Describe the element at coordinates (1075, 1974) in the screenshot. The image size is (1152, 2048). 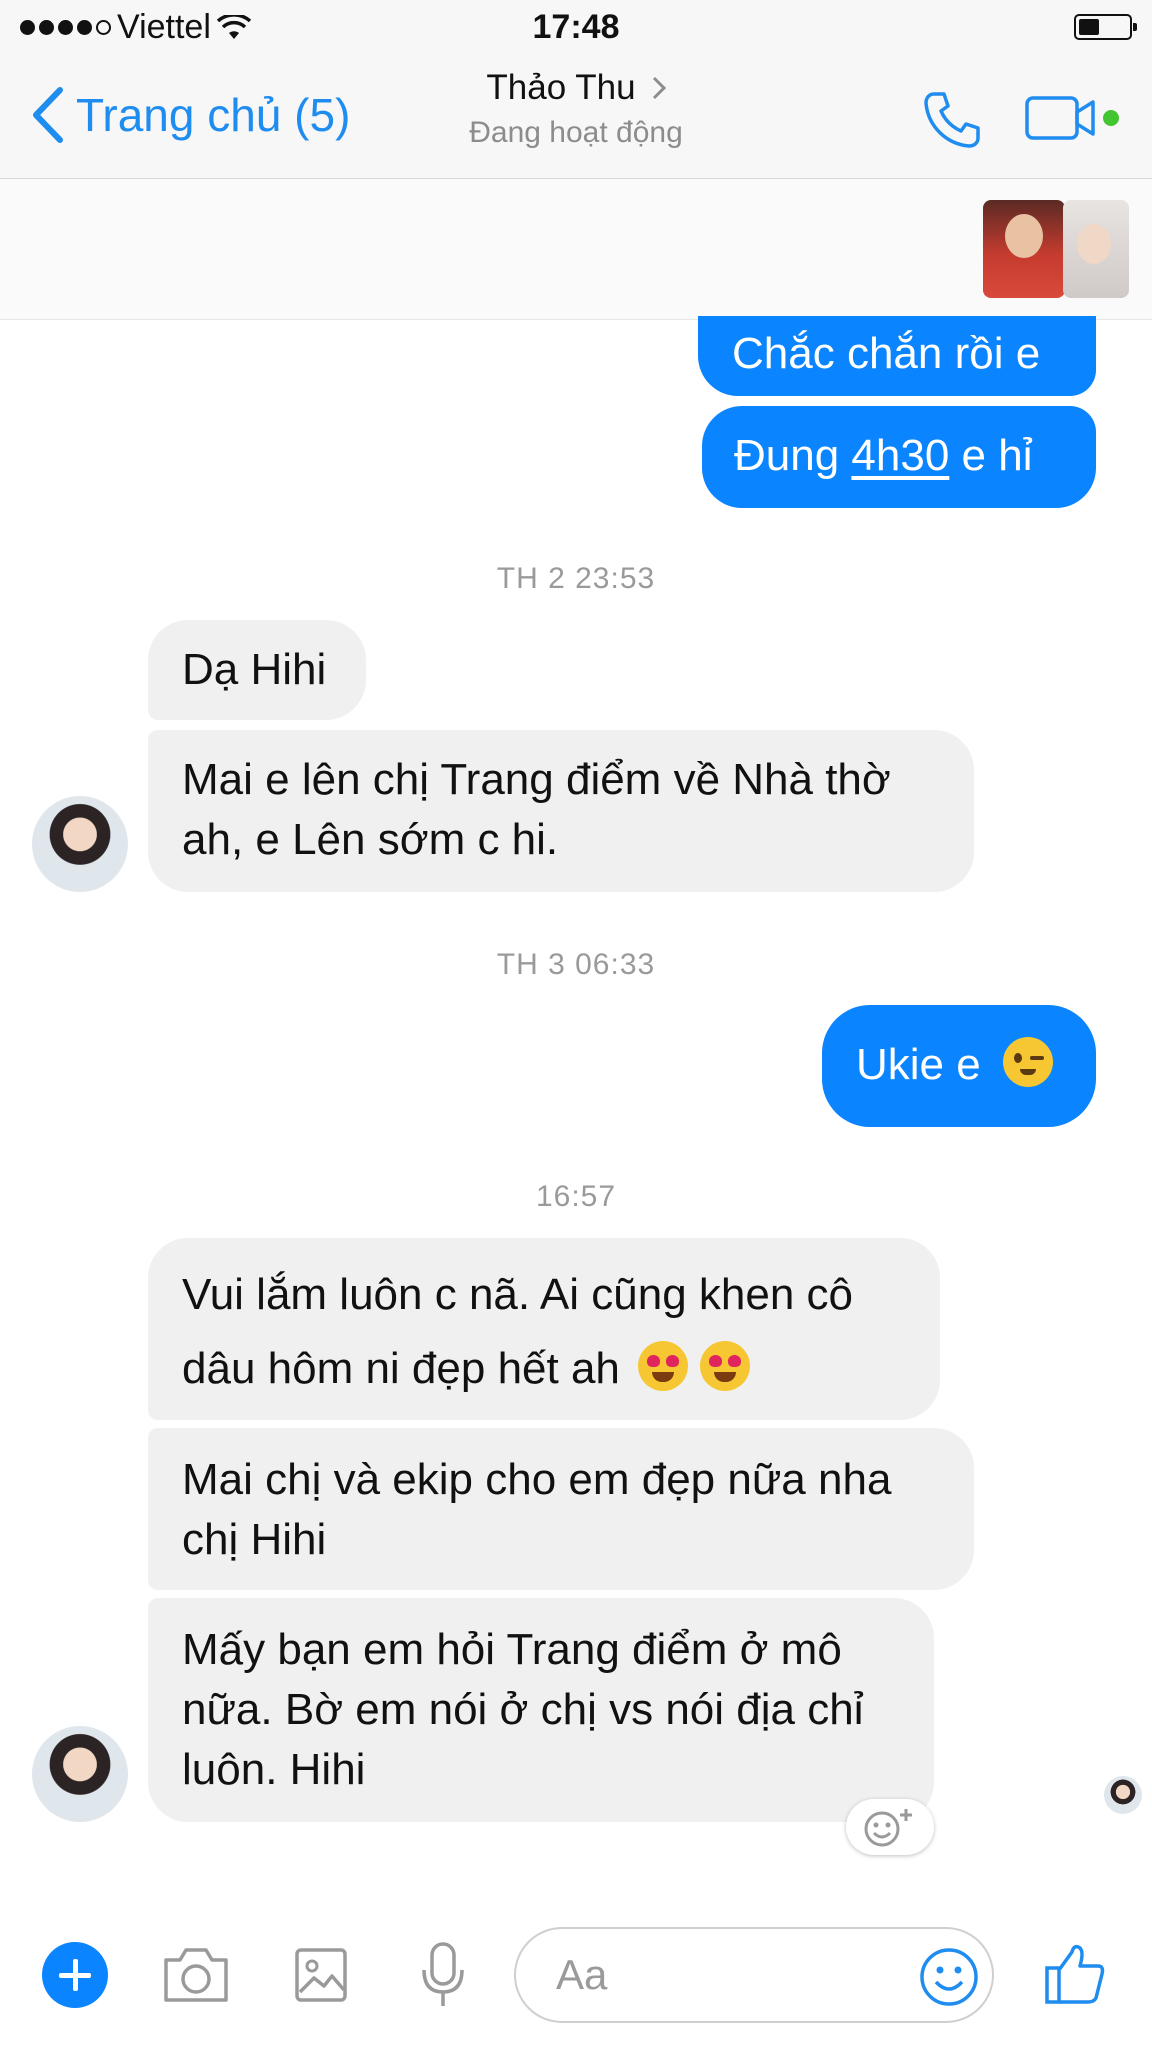
I see `thumbs-up-icon` at that location.